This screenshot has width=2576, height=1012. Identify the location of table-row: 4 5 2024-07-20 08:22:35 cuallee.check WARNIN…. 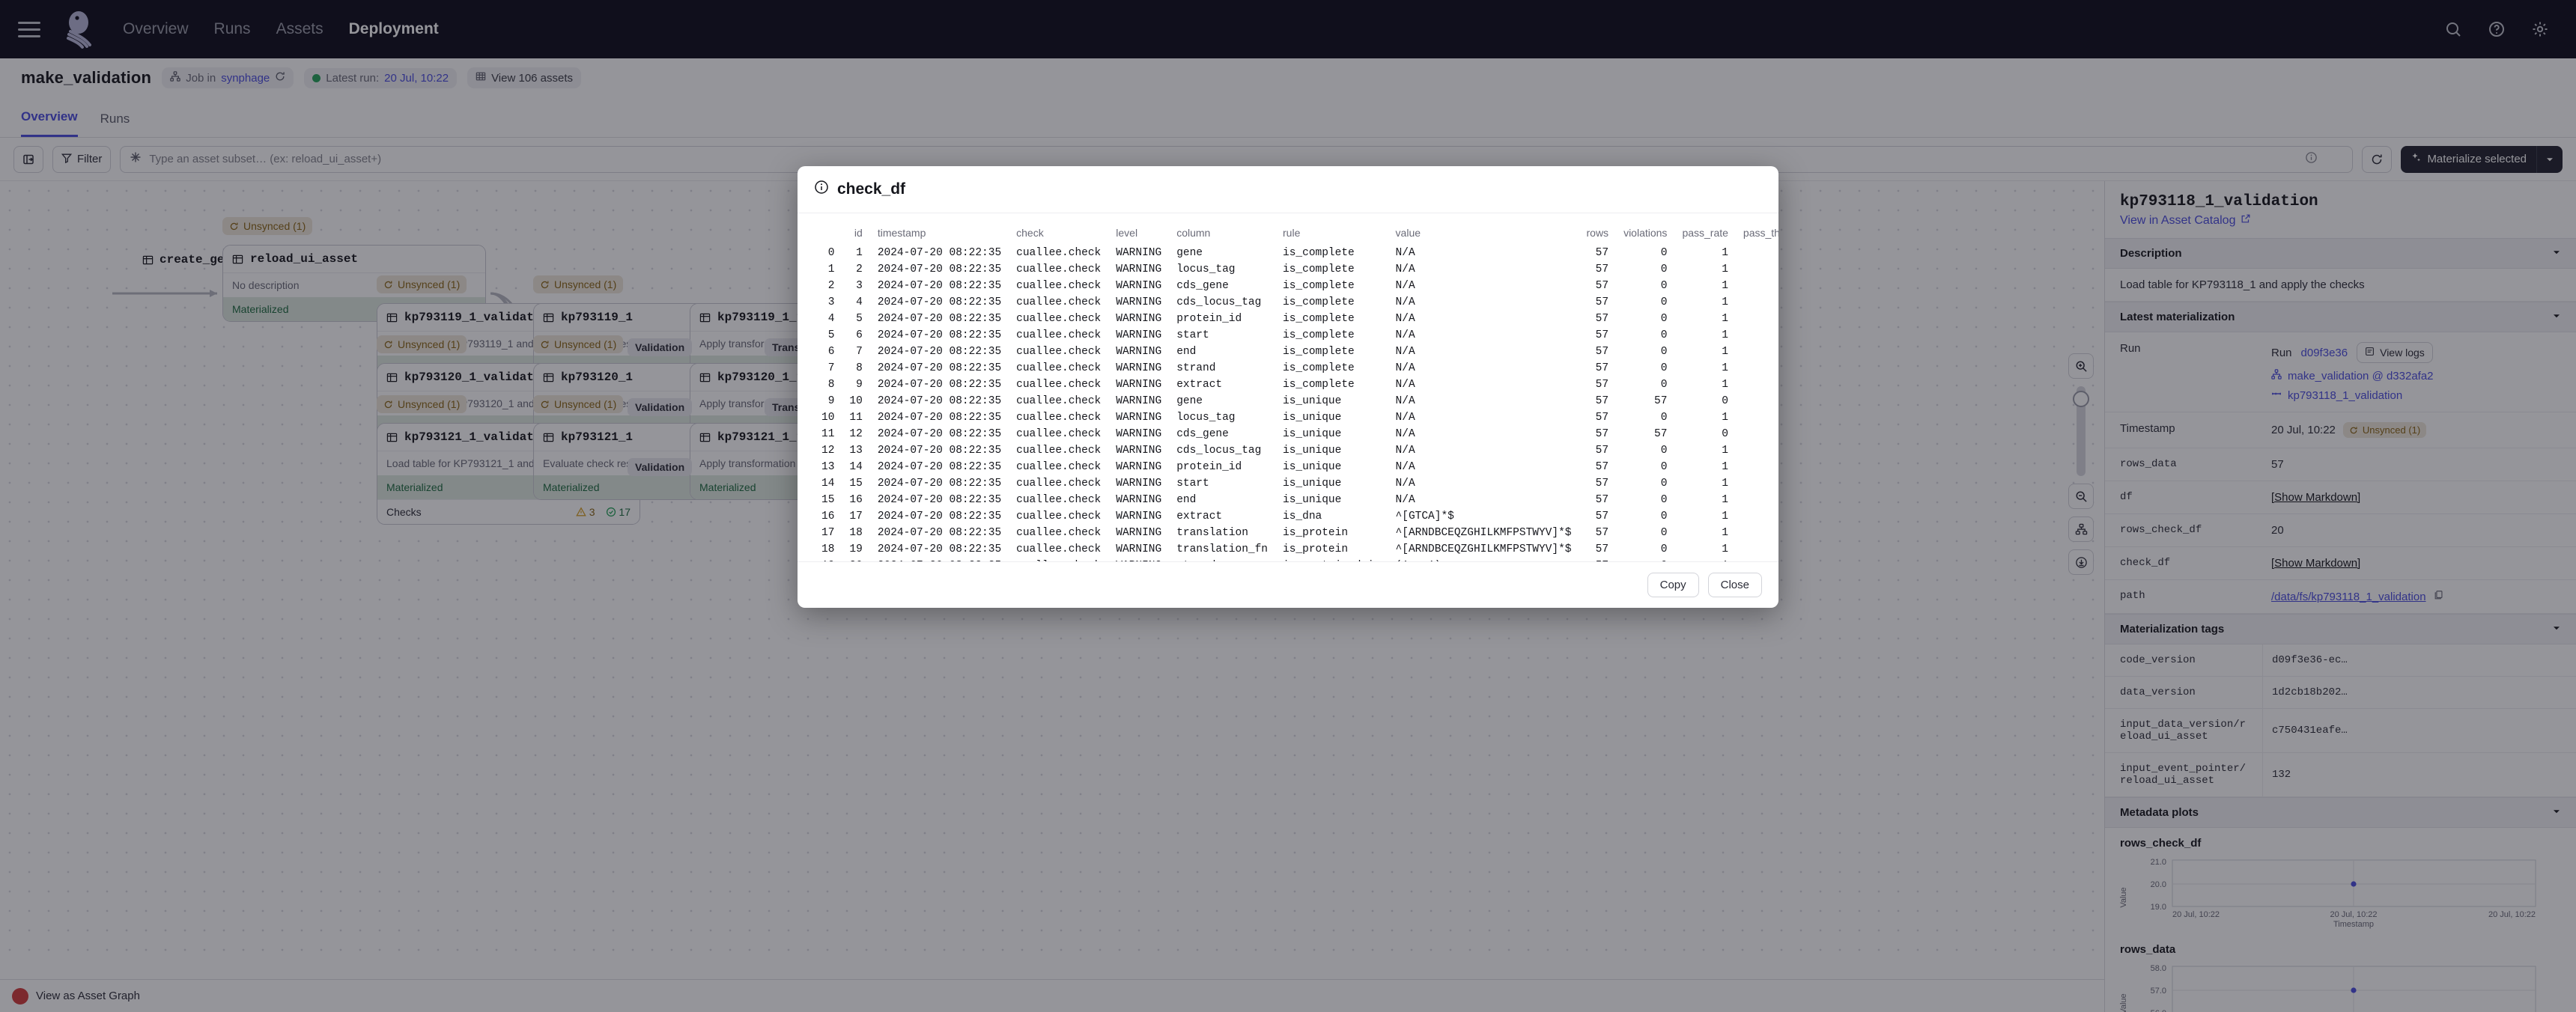
(1296, 319).